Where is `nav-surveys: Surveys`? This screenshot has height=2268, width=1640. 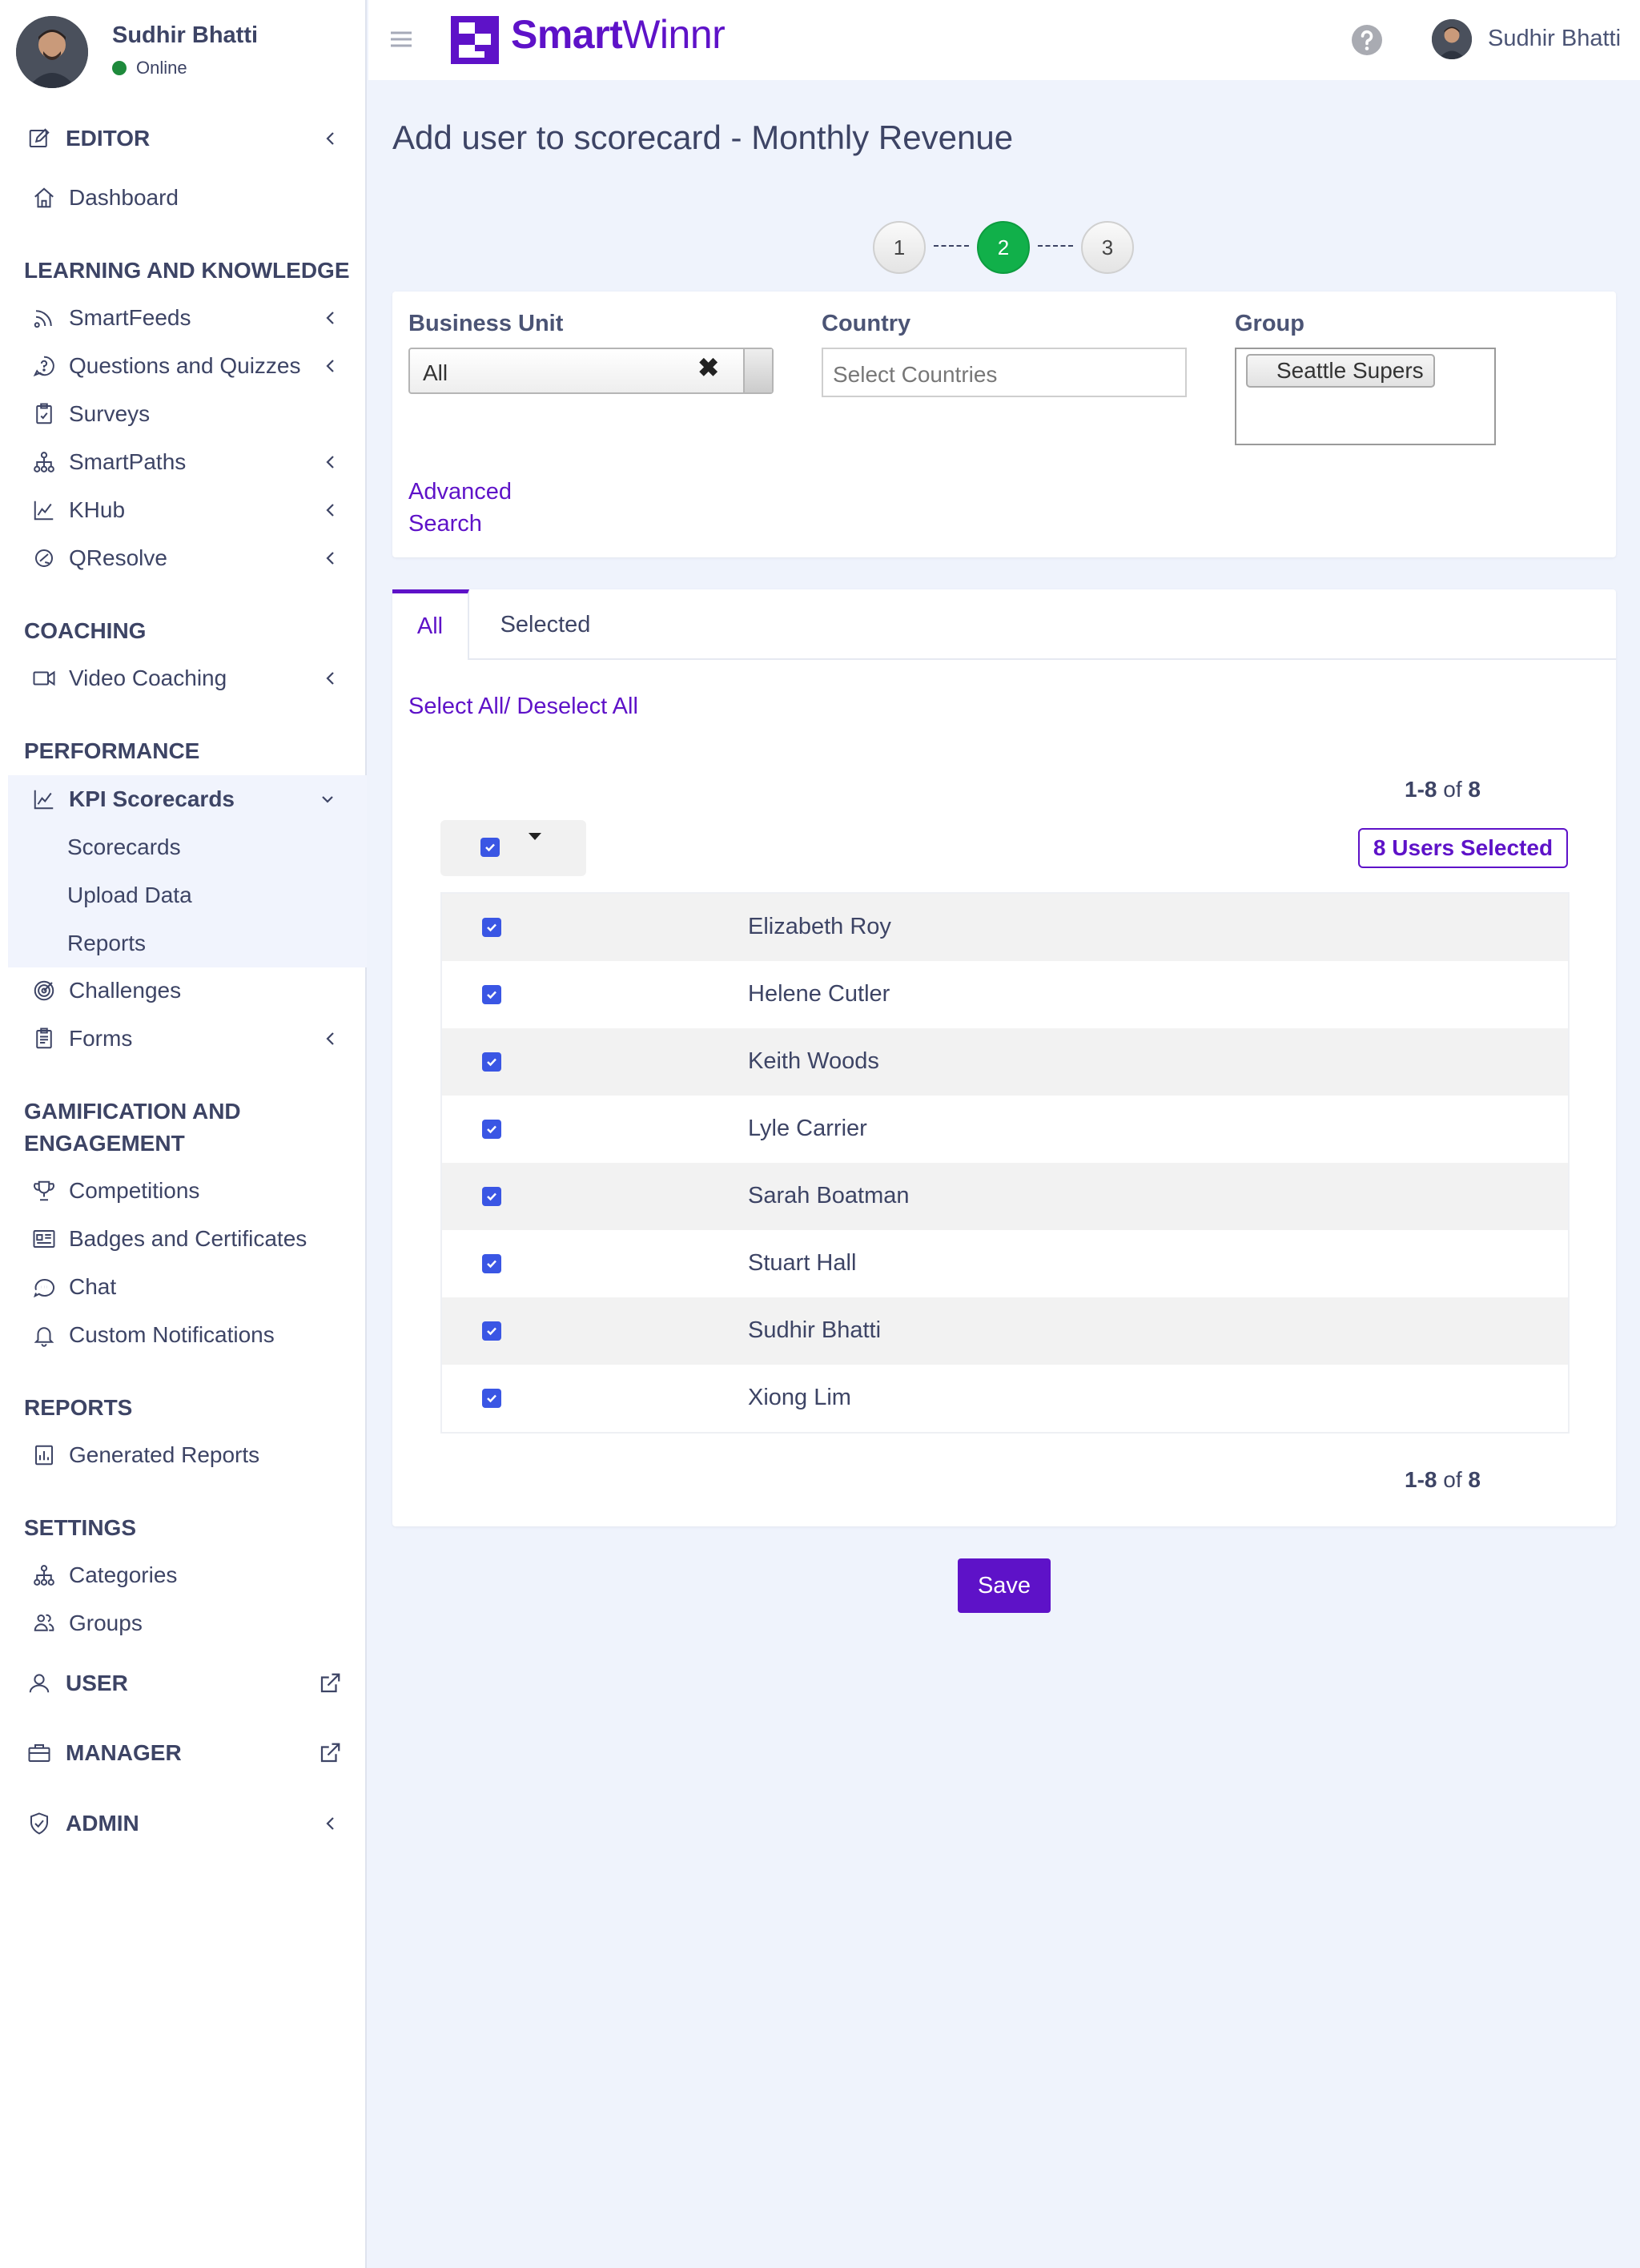 nav-surveys: Surveys is located at coordinates (187, 414).